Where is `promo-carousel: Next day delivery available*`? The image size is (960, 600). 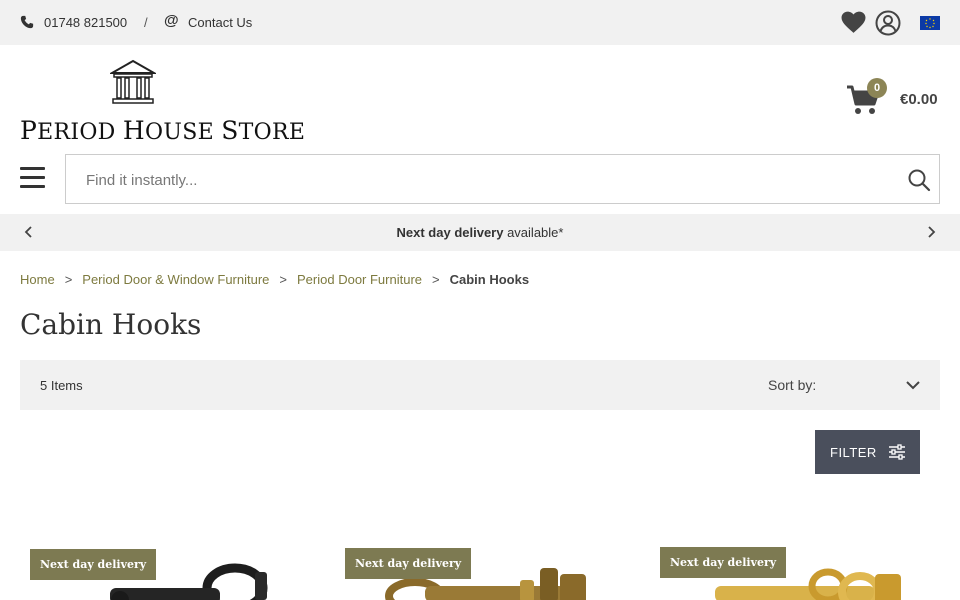
promo-carousel: Next day delivery available* is located at coordinates (480, 232).